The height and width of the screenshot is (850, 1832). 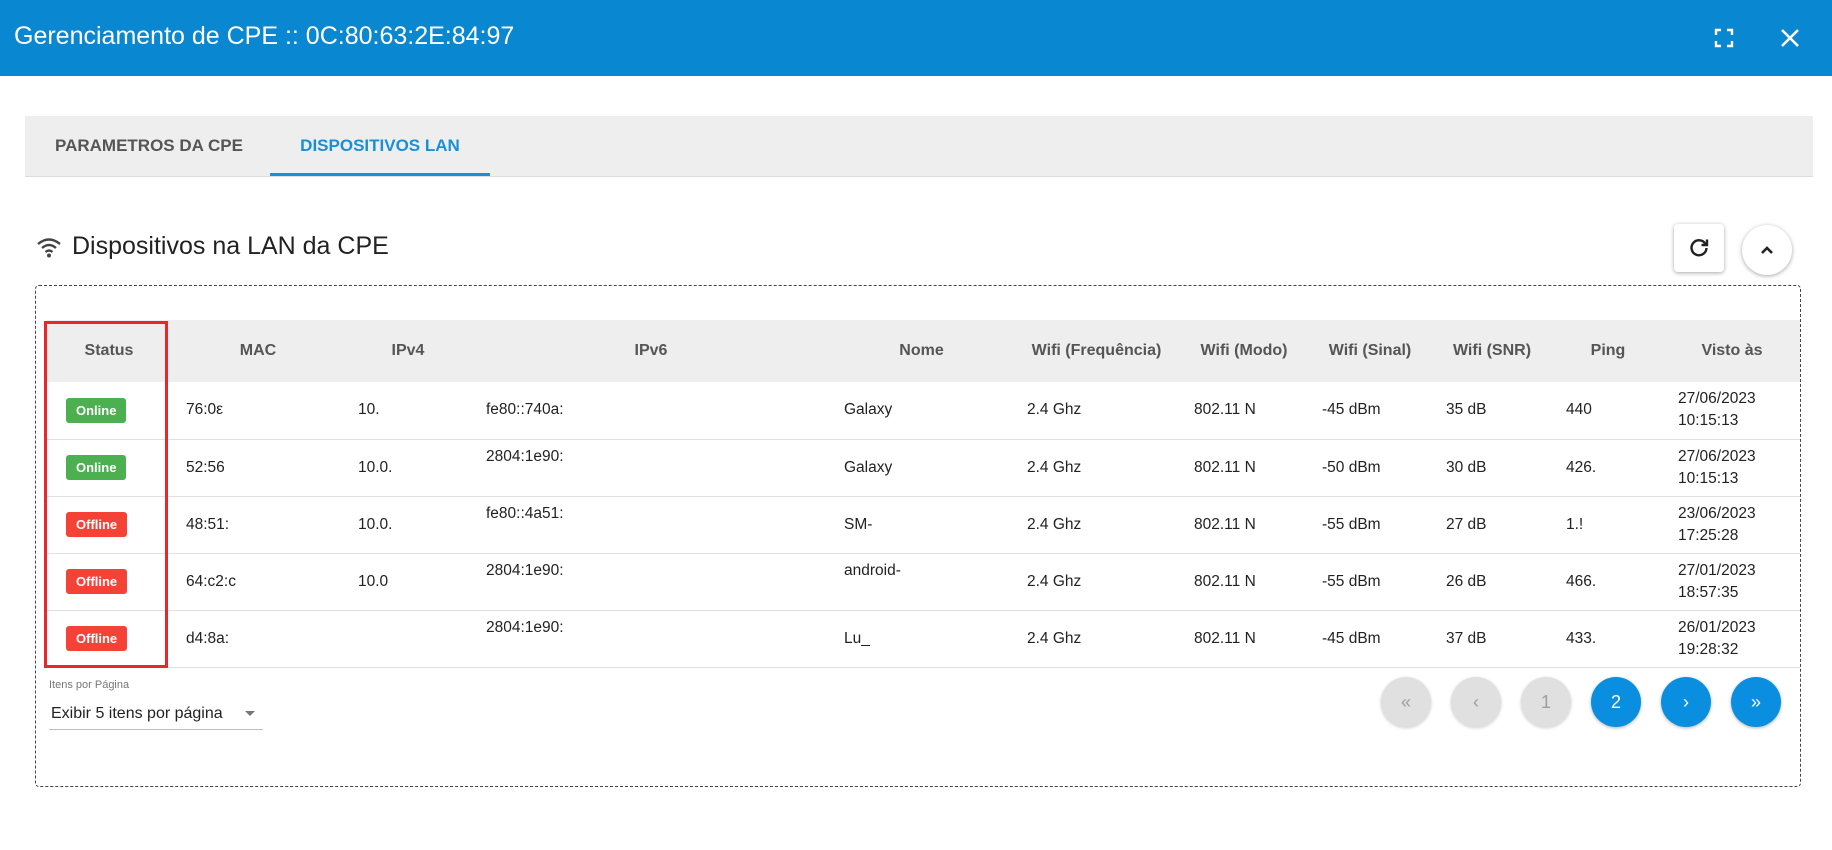 I want to click on mac-cell: 64:c2:c, so click(x=211, y=581).